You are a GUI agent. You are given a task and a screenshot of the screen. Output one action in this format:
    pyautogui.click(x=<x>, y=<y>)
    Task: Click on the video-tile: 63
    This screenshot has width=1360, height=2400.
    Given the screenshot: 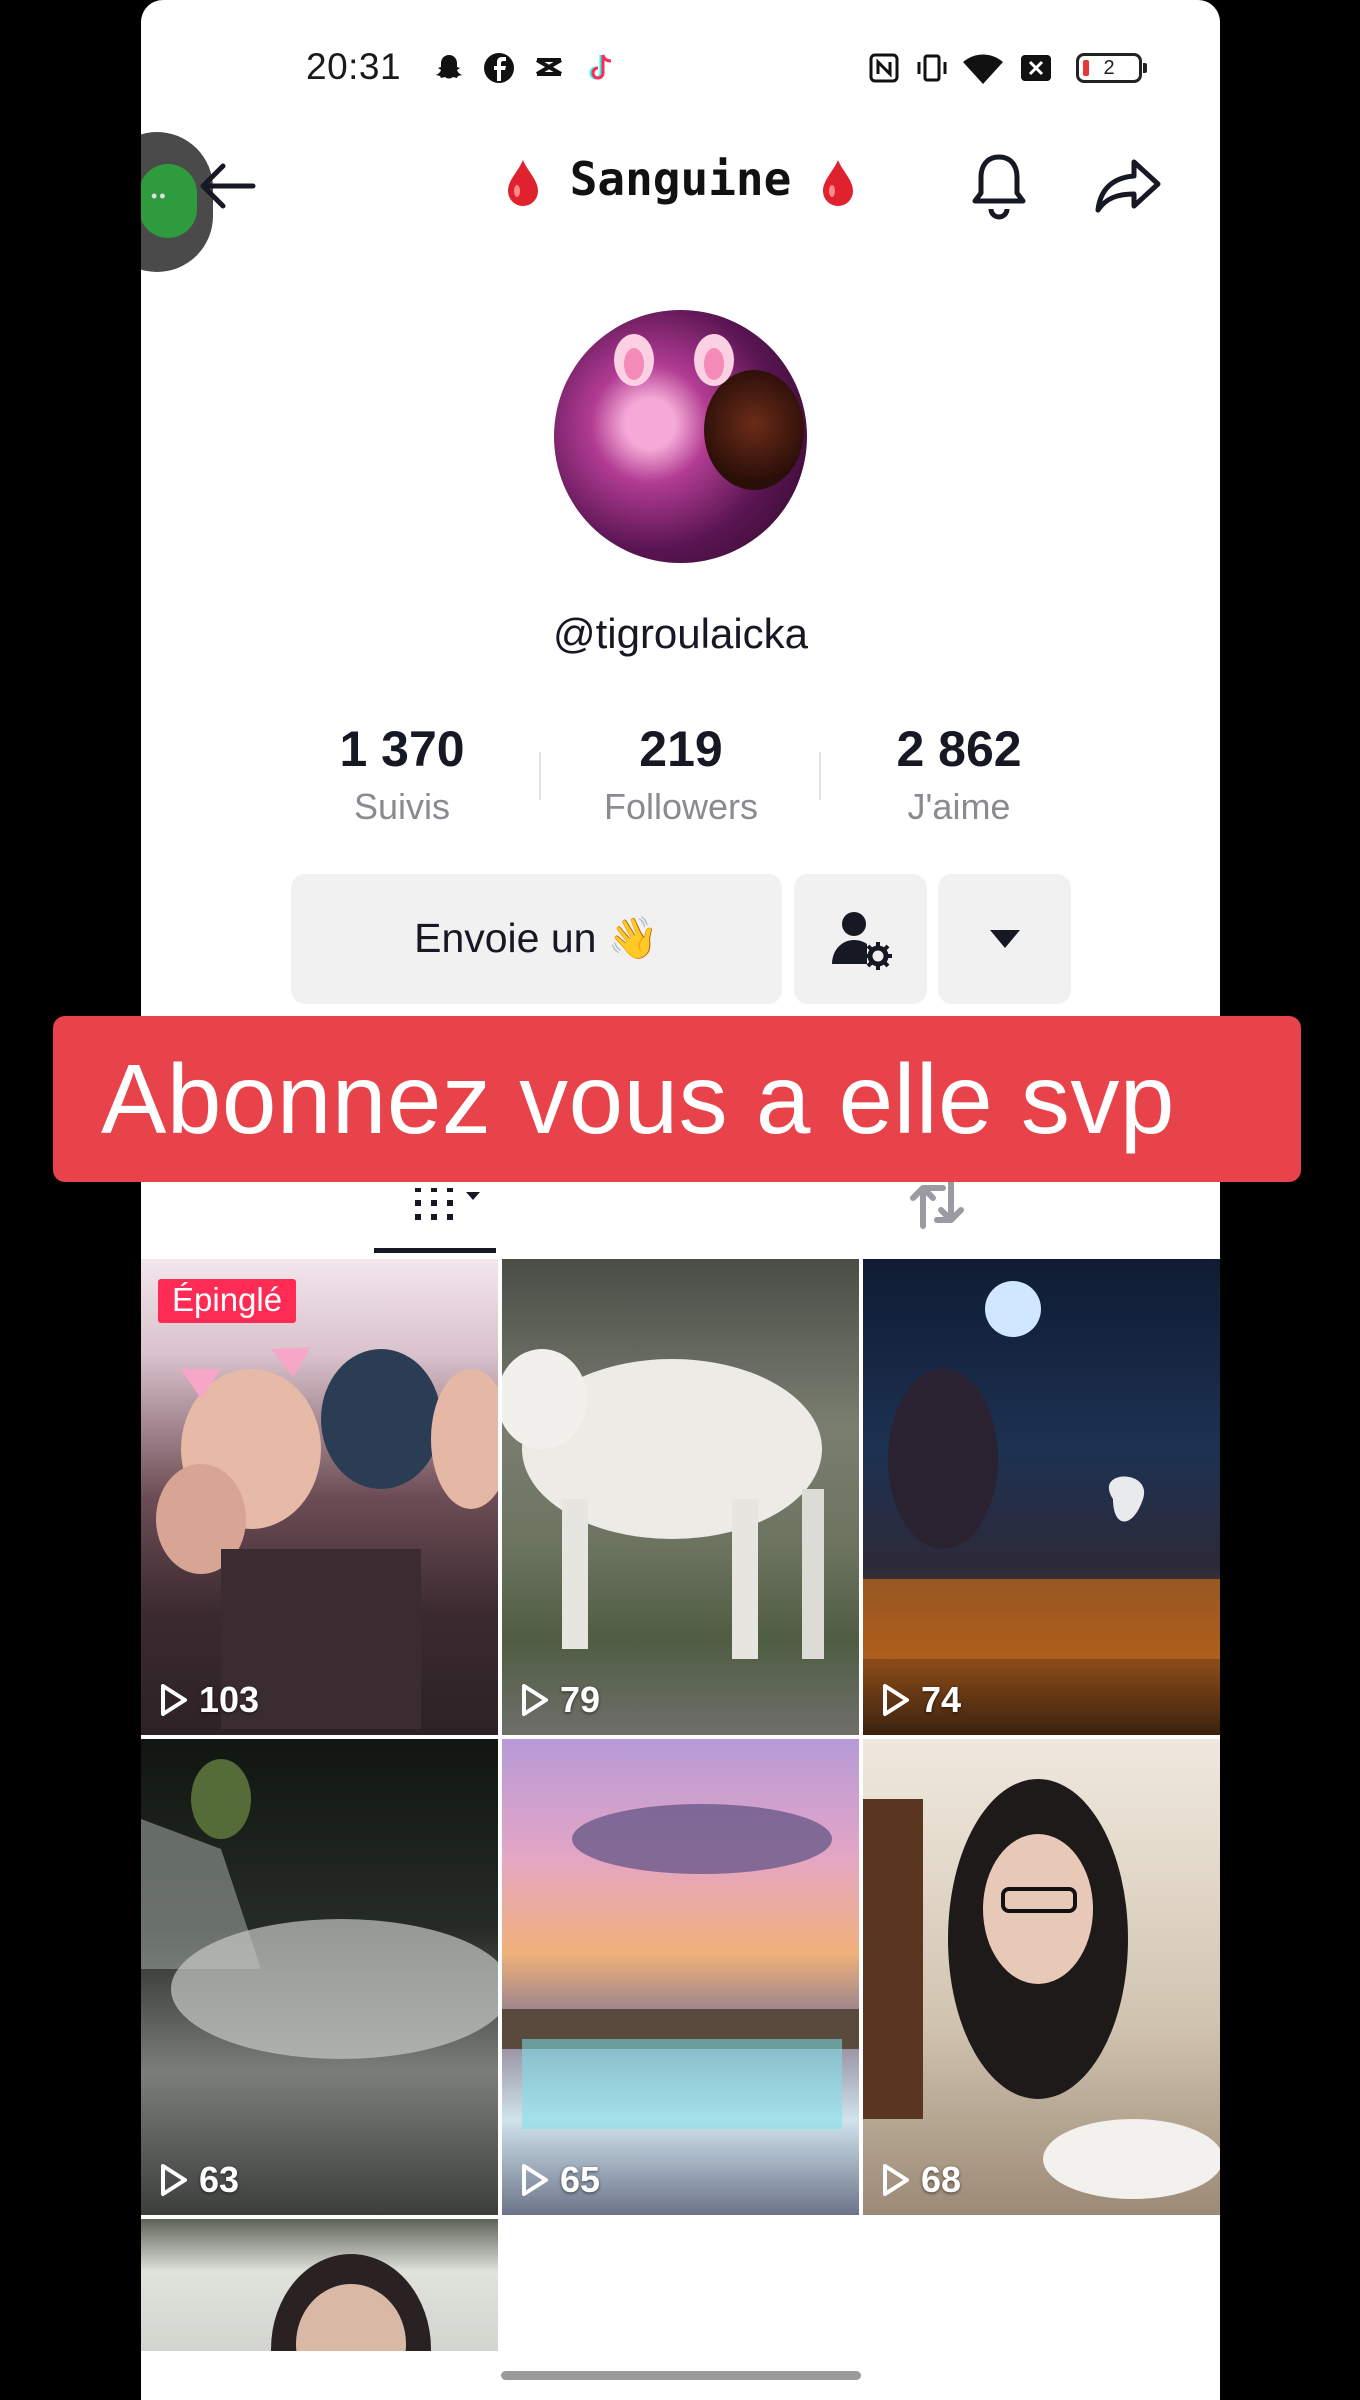 What is the action you would take?
    pyautogui.click(x=319, y=1977)
    